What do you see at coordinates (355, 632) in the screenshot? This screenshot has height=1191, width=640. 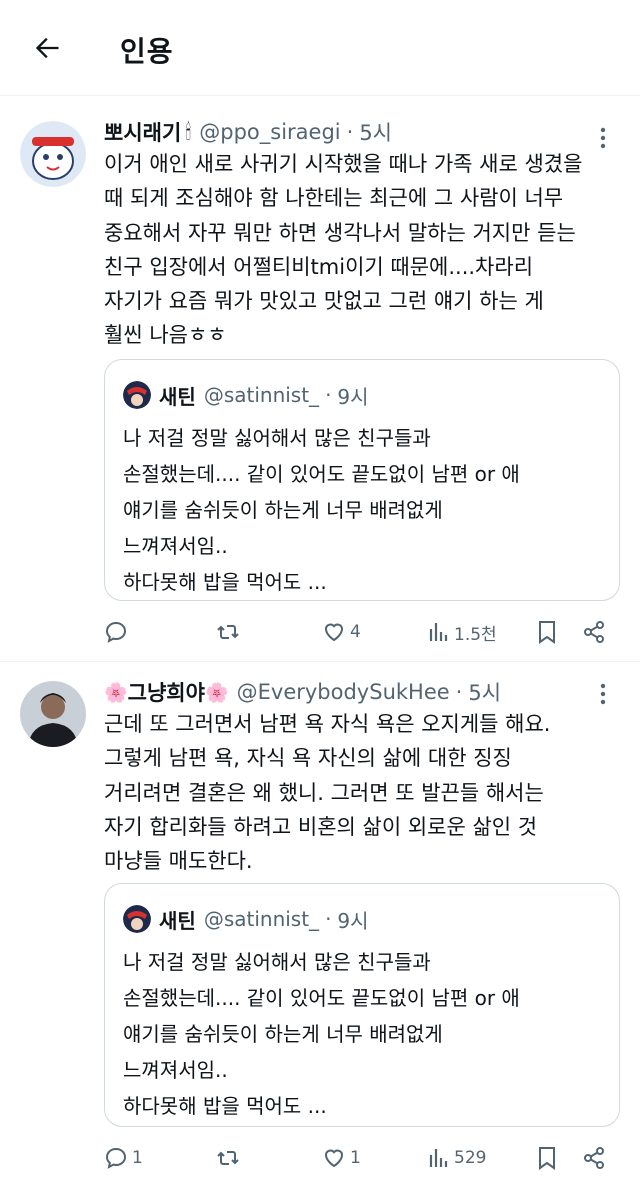 I see `like-count: 4` at bounding box center [355, 632].